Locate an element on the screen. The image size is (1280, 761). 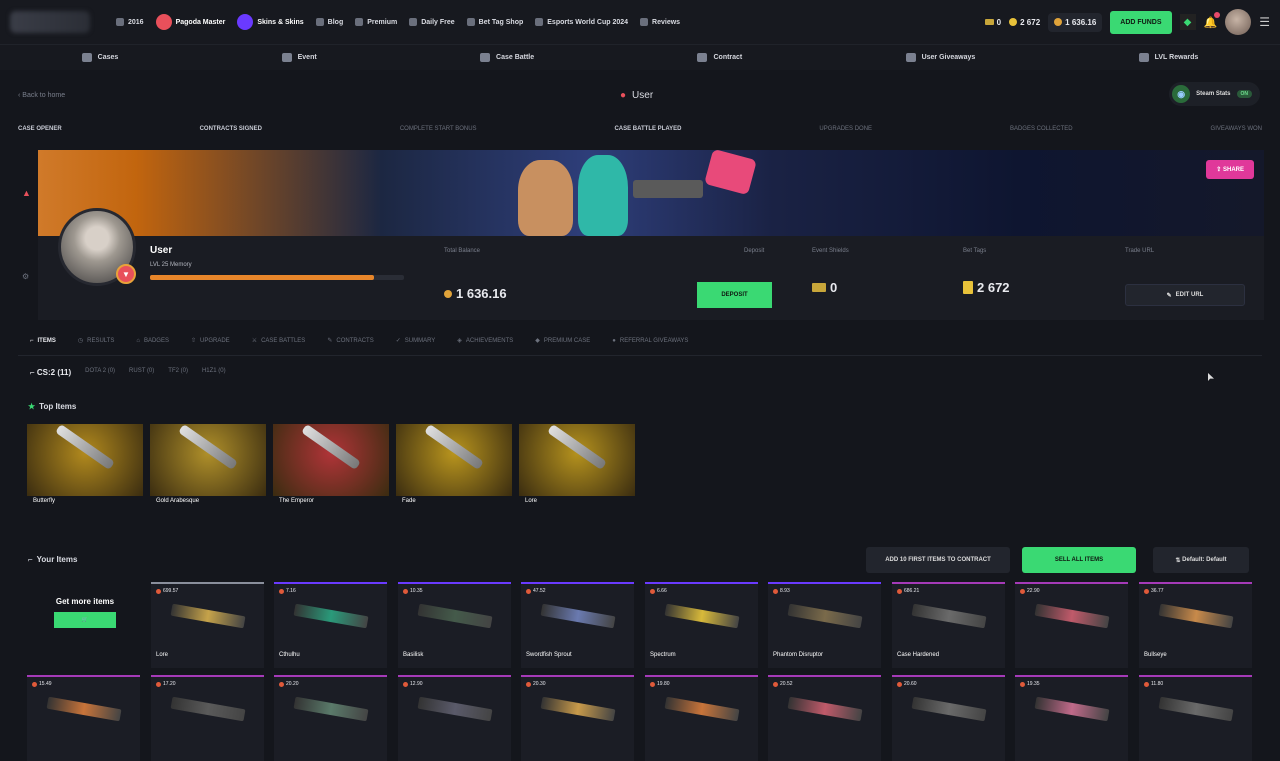
item-card: 12.90 is located at coordinates (454, 718).